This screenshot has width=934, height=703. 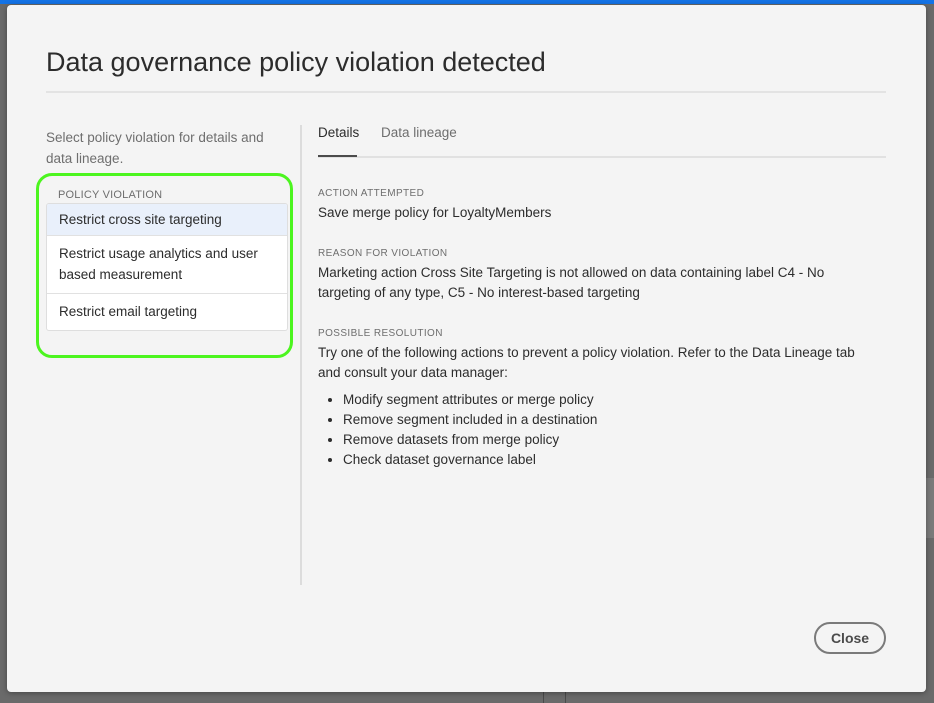 I want to click on column-divider, so click(x=301, y=355).